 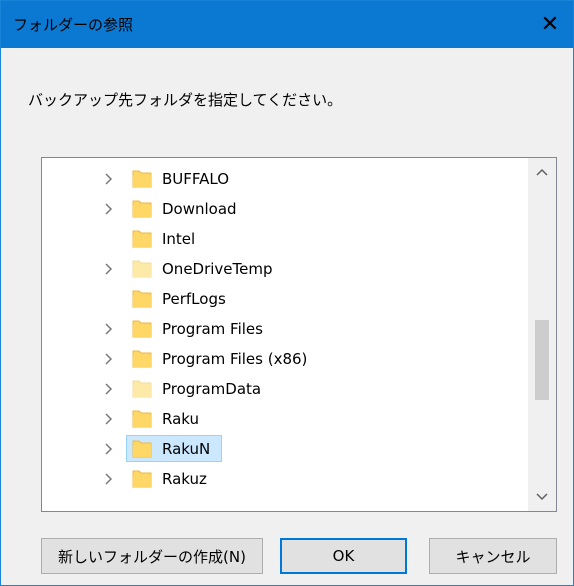 What do you see at coordinates (73, 25) in the screenshot?
I see `window-title: フォルダーの参照` at bounding box center [73, 25].